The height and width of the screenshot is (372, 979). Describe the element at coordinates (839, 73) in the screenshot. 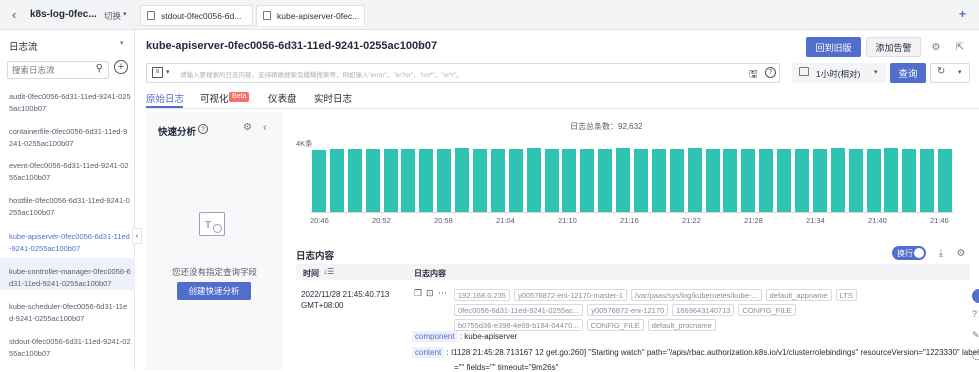

I see `time-range-select: 1小时(相对) ▾` at that location.